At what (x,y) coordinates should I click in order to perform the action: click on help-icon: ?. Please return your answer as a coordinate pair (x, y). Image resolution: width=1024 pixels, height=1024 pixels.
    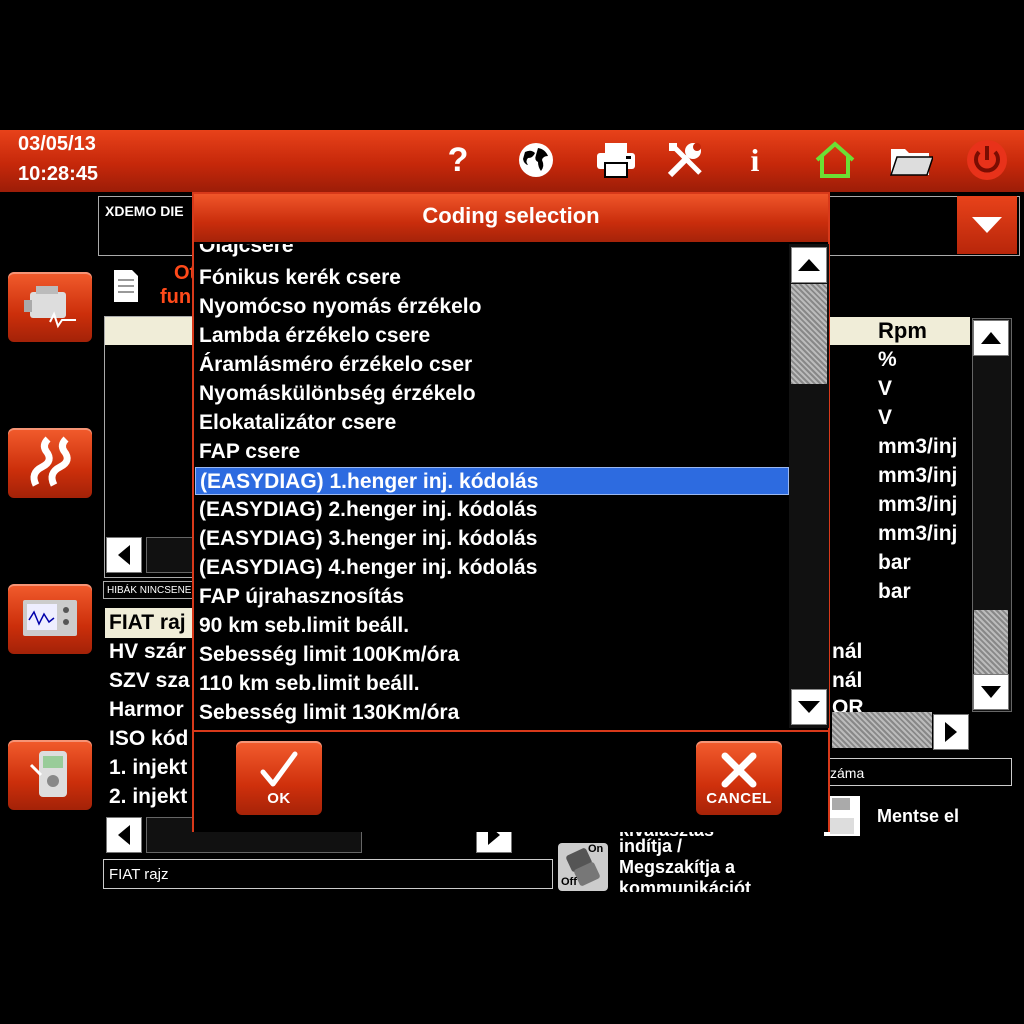
    Looking at the image, I should click on (458, 160).